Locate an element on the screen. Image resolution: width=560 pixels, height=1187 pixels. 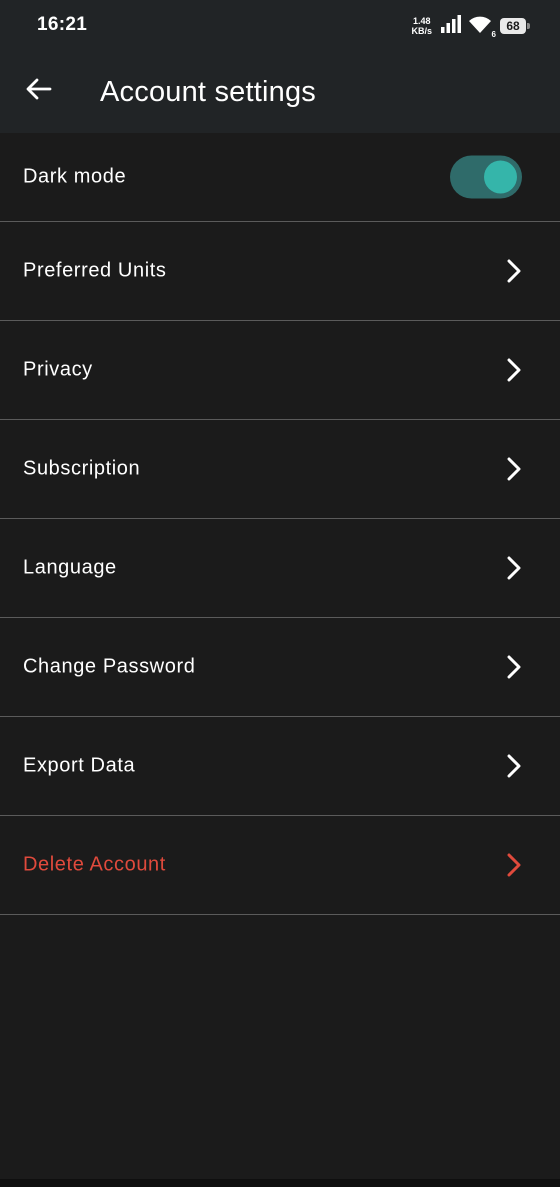
dark-mode-row: Dark mode is located at coordinates (280, 177).